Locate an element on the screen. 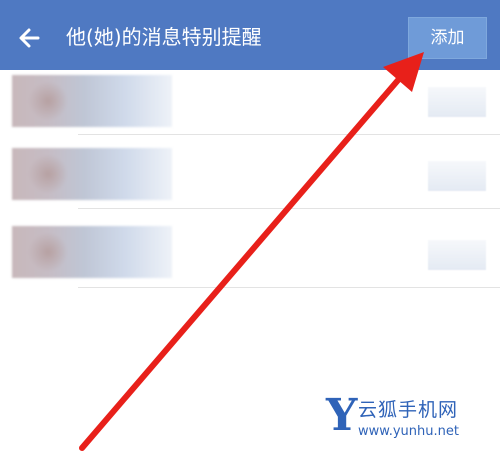  watermark-name: 云狐手机网 is located at coordinates (408, 410).